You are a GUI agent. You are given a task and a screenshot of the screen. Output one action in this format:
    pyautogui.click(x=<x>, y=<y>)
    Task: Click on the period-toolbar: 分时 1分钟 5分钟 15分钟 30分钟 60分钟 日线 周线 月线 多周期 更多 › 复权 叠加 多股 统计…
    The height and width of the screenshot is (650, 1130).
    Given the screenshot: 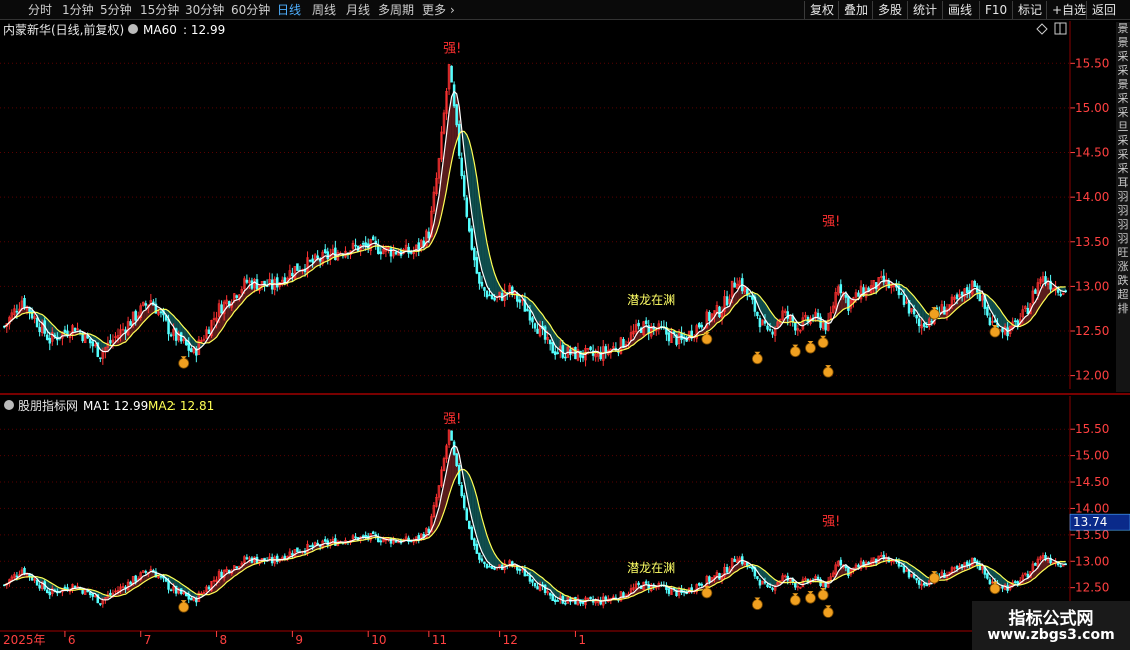 What is the action you would take?
    pyautogui.click(x=565, y=10)
    